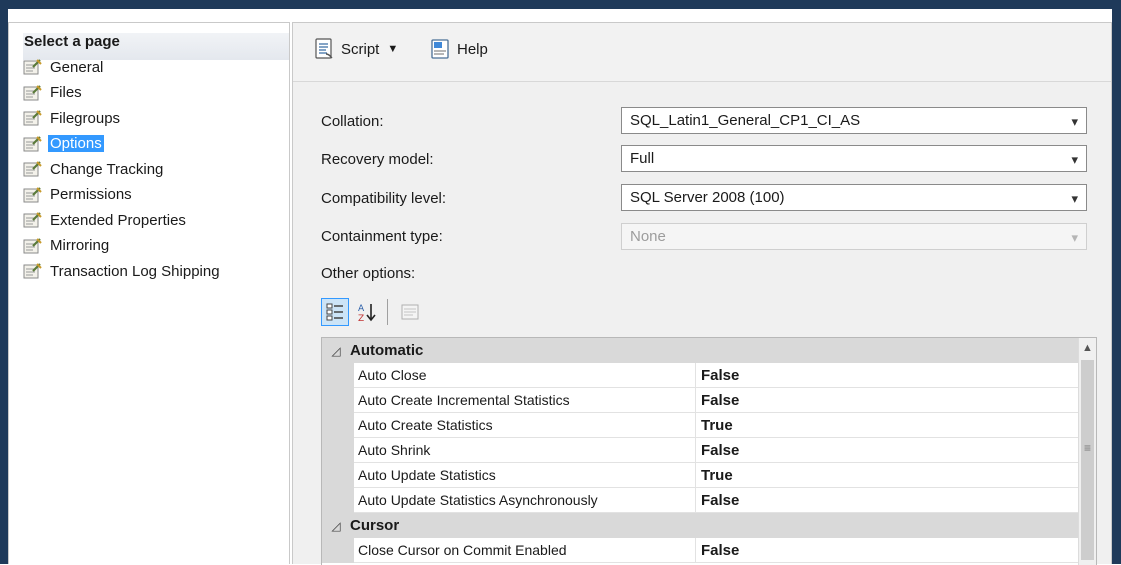  I want to click on other-options-label: Other options:, so click(368, 273).